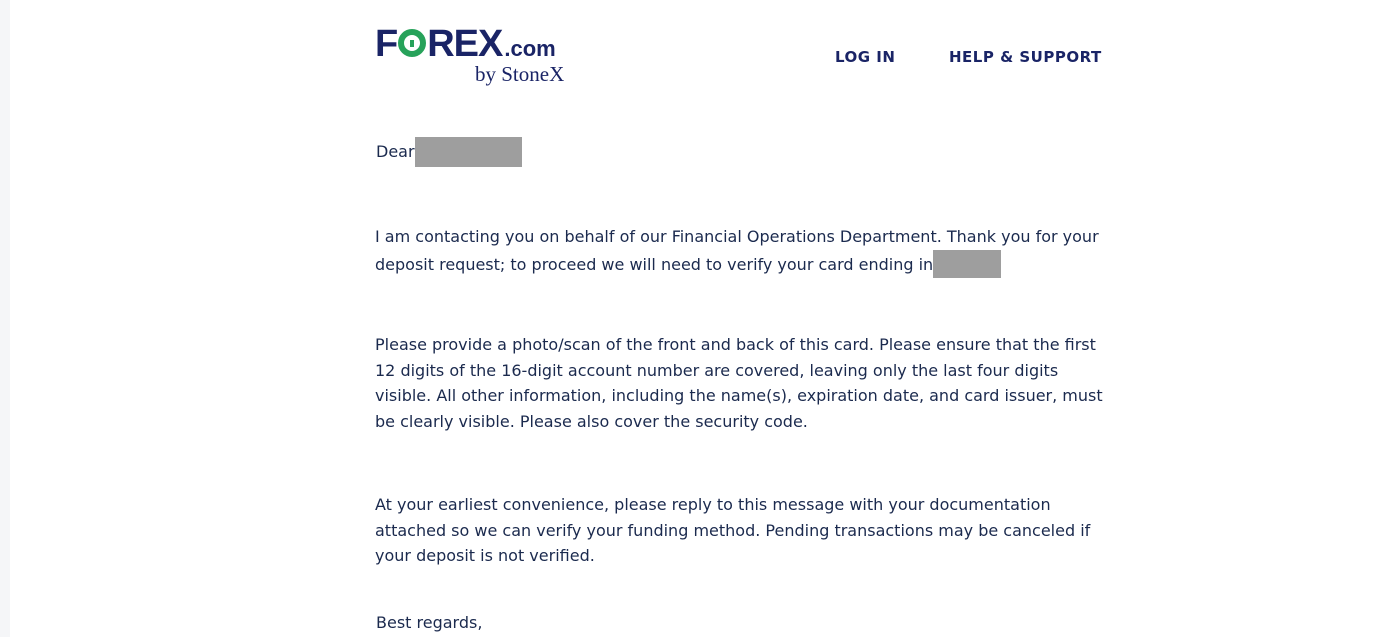 This screenshot has width=1400, height=637. Describe the element at coordinates (520, 74) in the screenshot. I see `logo-byline: by StoneX` at that location.